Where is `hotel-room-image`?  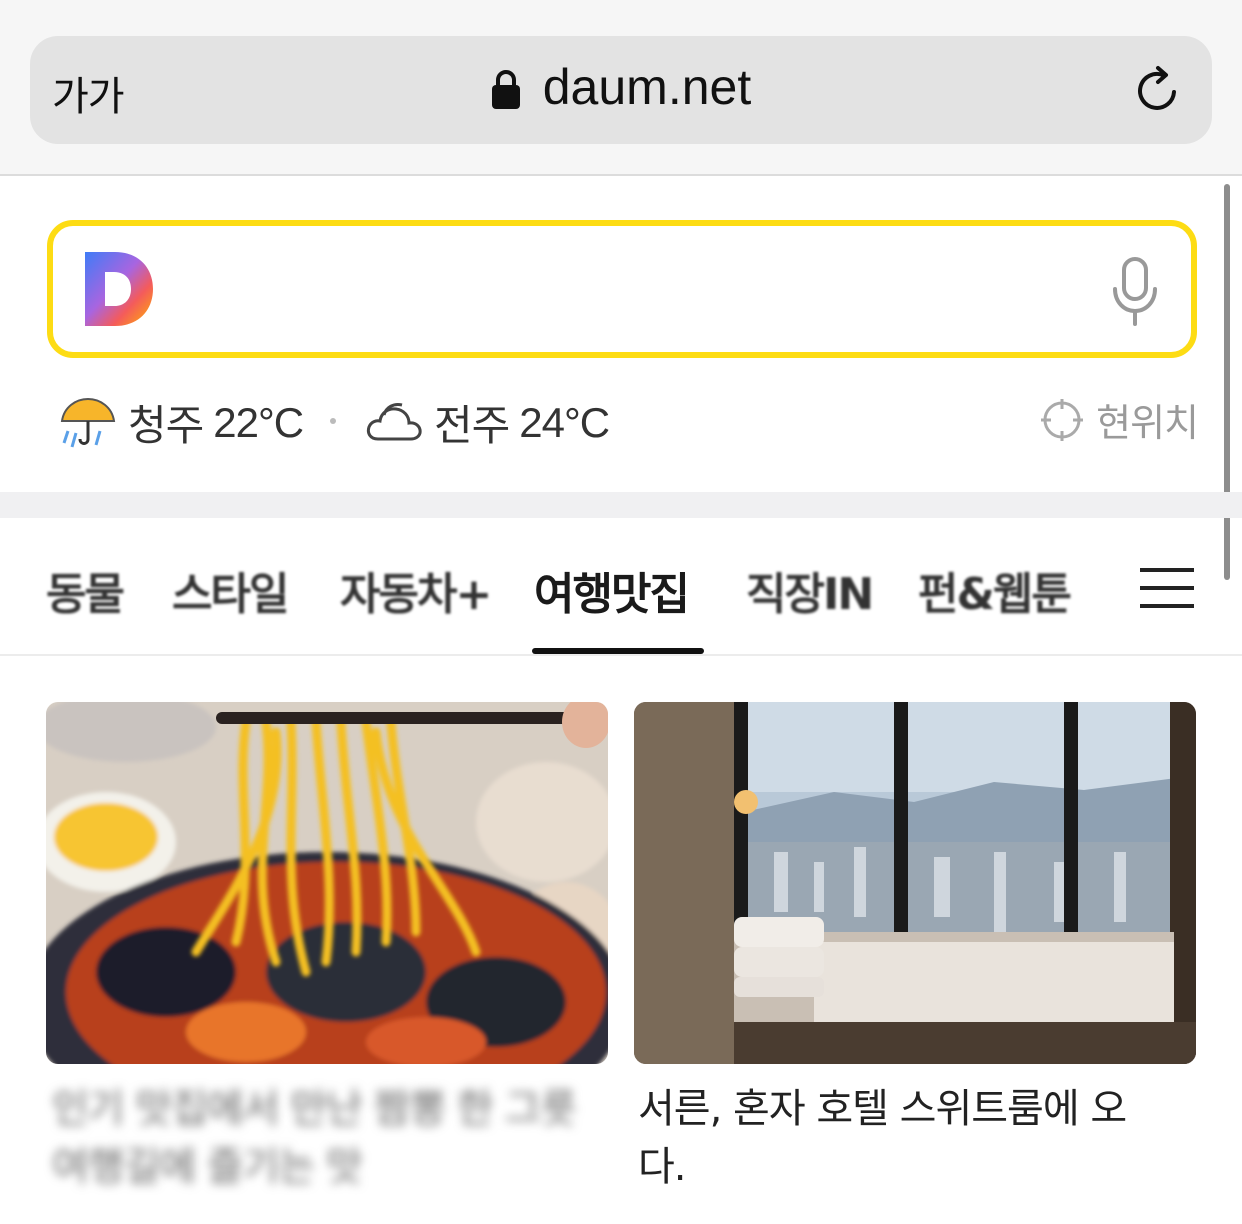
hotel-room-image is located at coordinates (915, 883).